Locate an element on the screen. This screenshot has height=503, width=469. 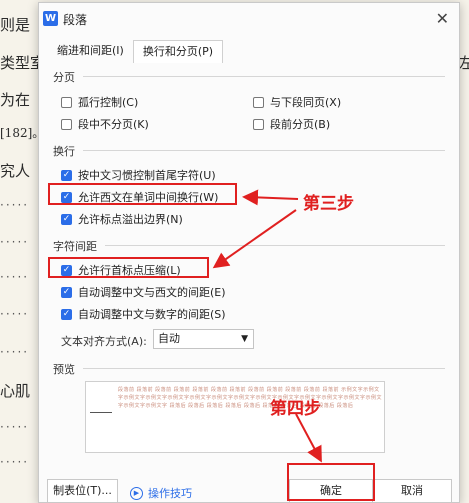
doc-edge-glyph: 《 is located at coordinates (465, 24).